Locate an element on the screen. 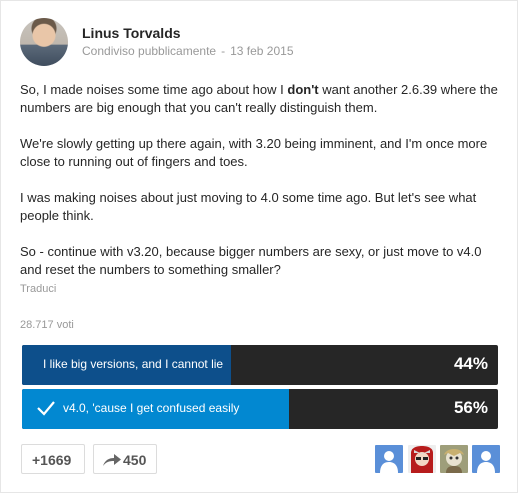 The image size is (518, 493). plus-one-button: +1669 is located at coordinates (53, 459).